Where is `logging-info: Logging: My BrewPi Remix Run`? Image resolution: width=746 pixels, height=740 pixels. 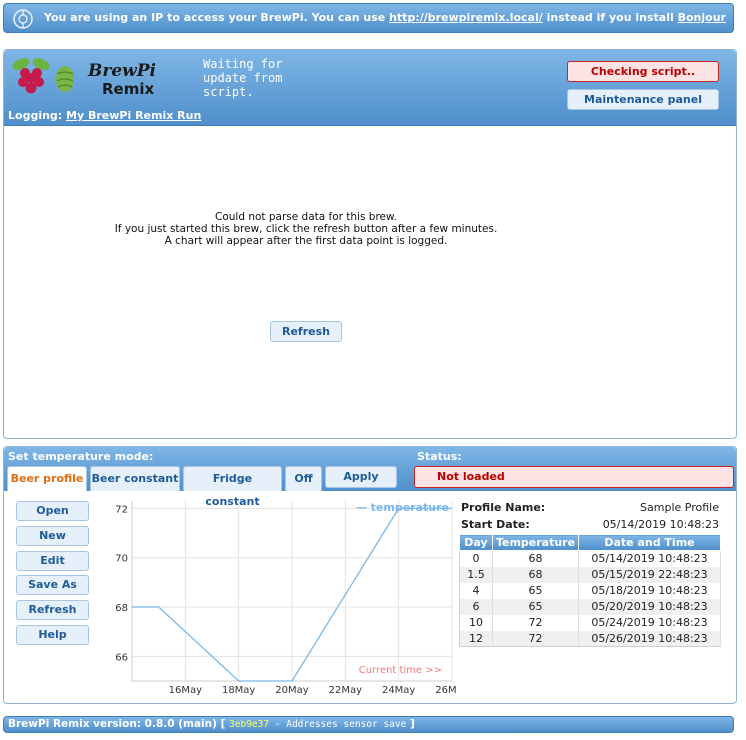 logging-info: Logging: My BrewPi Remix Run is located at coordinates (104, 115).